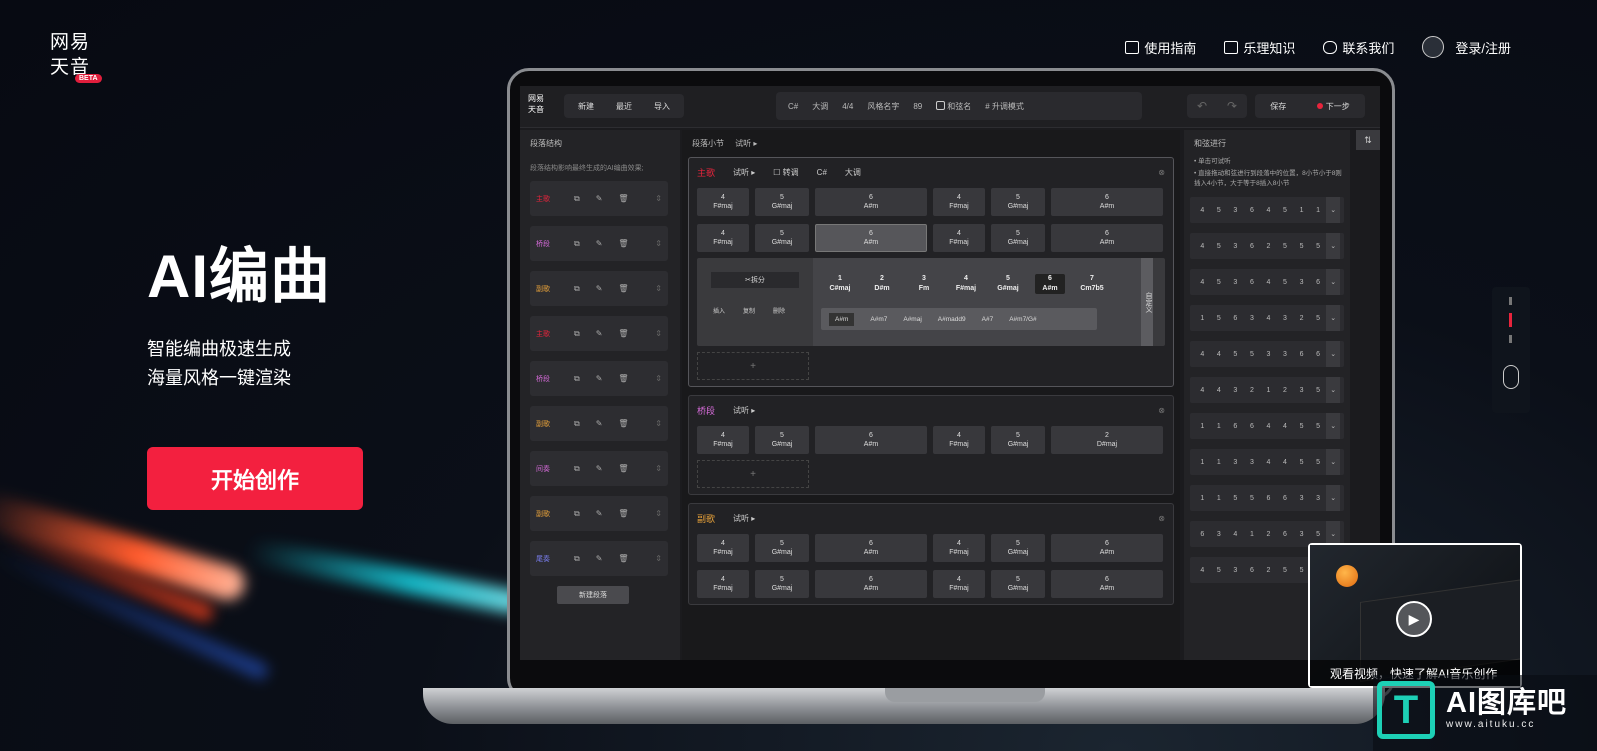  What do you see at coordinates (743, 143) in the screenshot?
I see `listen-all-button: 试听` at bounding box center [743, 143].